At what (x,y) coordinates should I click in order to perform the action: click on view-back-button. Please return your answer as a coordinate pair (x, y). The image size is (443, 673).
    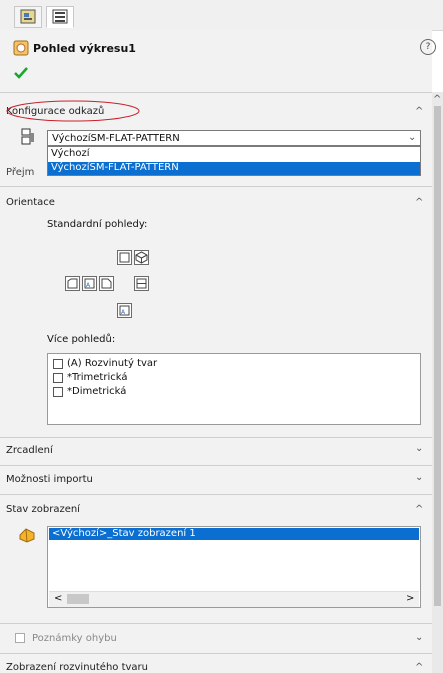
    Looking at the image, I should click on (124, 257).